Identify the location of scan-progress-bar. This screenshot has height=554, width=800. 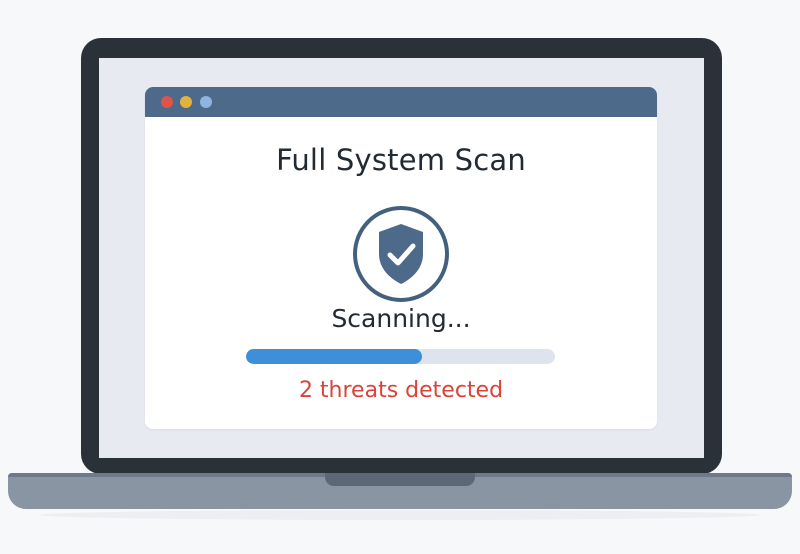
(400, 356).